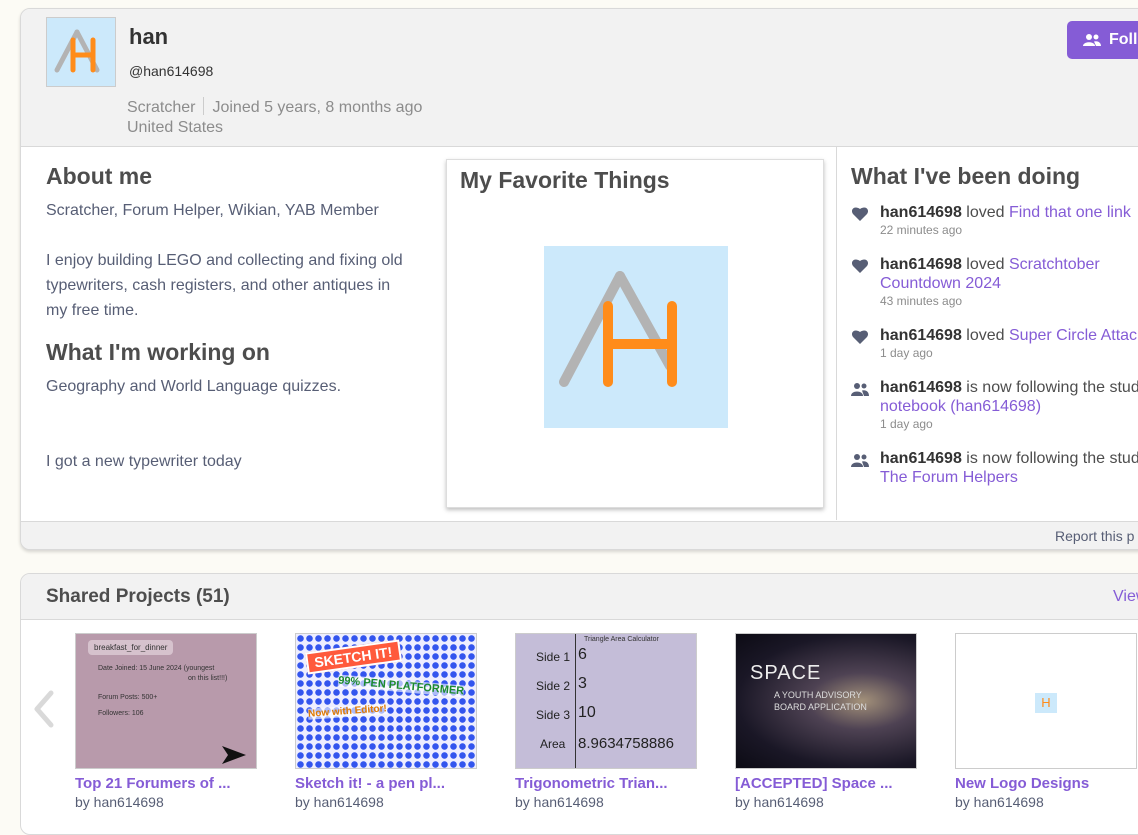 The height and width of the screenshot is (835, 1138). What do you see at coordinates (1070, 212) in the screenshot?
I see `activity-link: Find that one link` at bounding box center [1070, 212].